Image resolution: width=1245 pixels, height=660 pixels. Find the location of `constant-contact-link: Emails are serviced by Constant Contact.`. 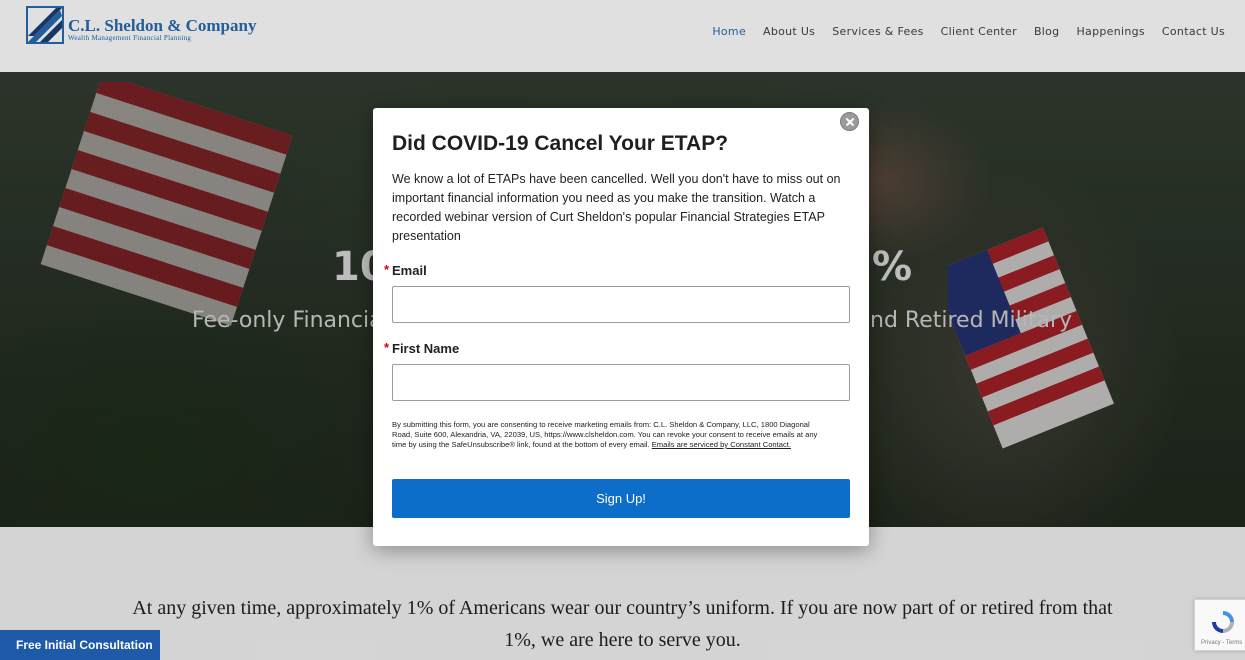

constant-contact-link: Emails are serviced by Constant Contact. is located at coordinates (721, 444).